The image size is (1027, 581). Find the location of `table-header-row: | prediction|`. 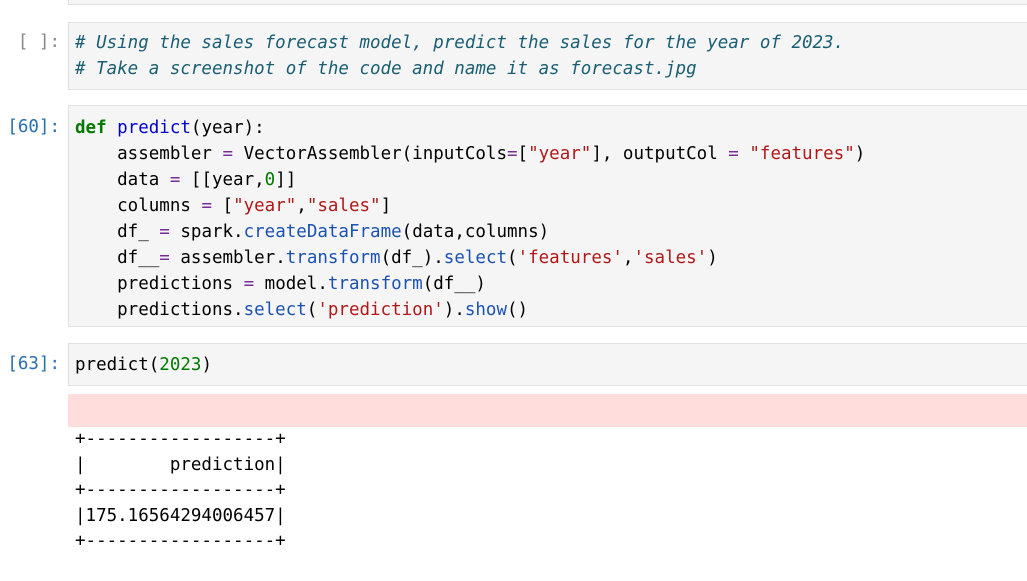

table-header-row: | prediction| is located at coordinates (180, 464).